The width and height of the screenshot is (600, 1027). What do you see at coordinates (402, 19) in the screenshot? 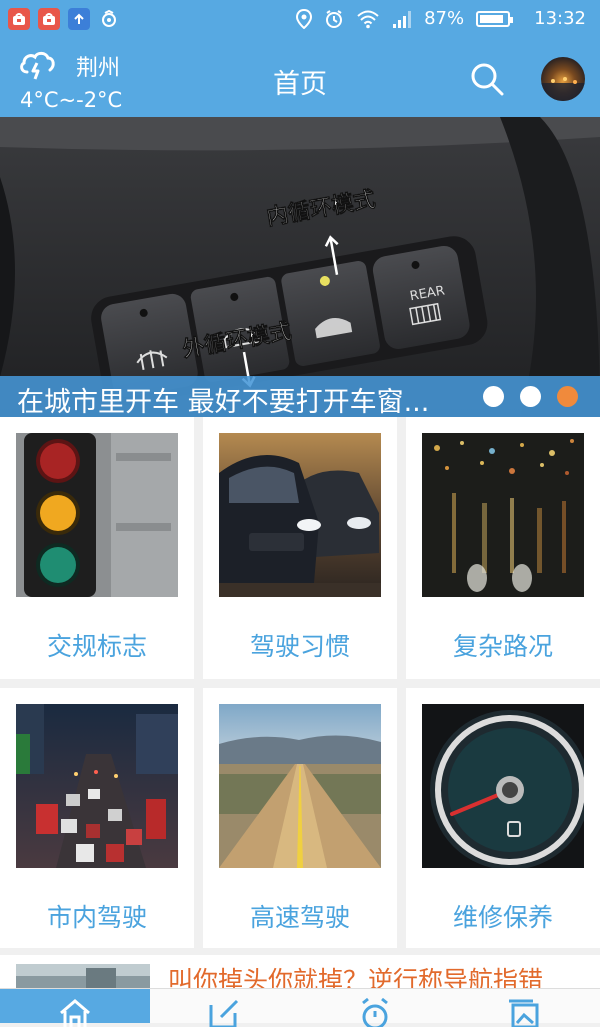
I see `signal-icon` at bounding box center [402, 19].